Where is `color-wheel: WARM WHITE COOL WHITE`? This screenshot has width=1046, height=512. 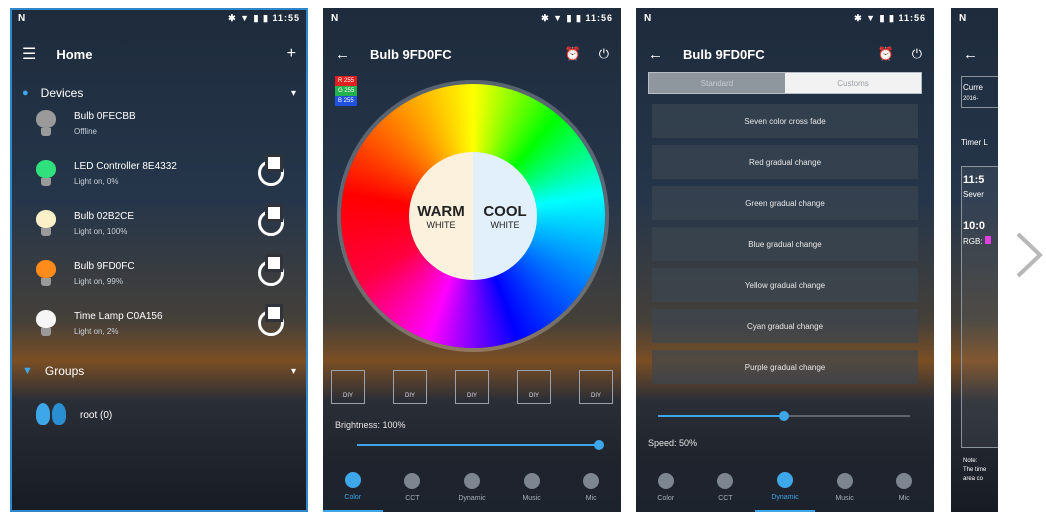
color-wheel: WARM WHITE COOL WHITE is located at coordinates (473, 216).